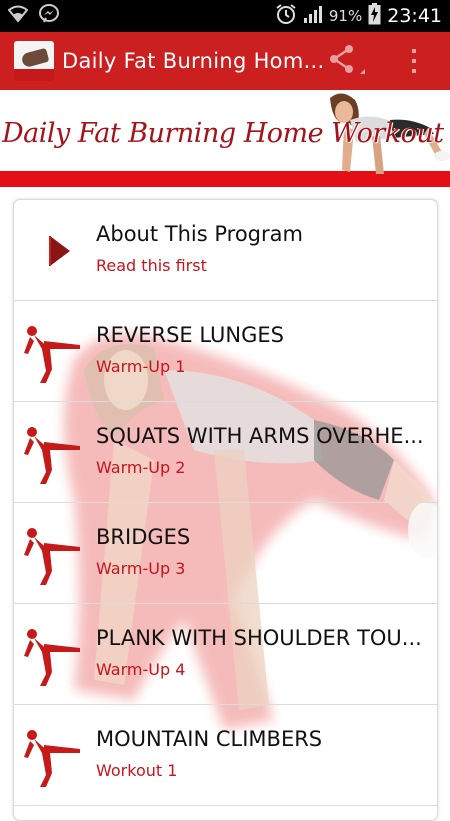 The width and height of the screenshot is (450, 821). Describe the element at coordinates (286, 16) in the screenshot. I see `alarm-icon` at that location.